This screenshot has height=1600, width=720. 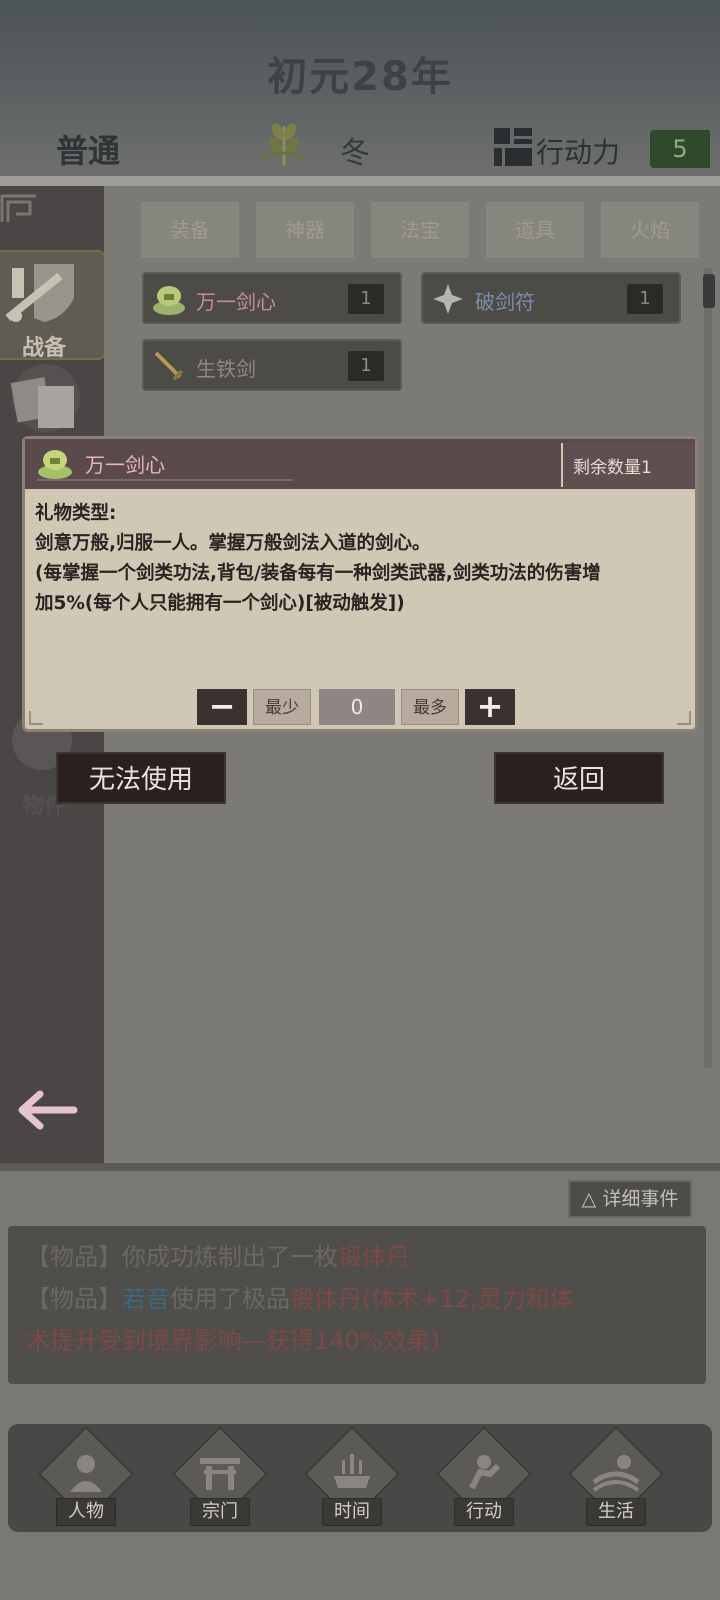 What do you see at coordinates (222, 707) in the screenshot?
I see `decrease-button: −` at bounding box center [222, 707].